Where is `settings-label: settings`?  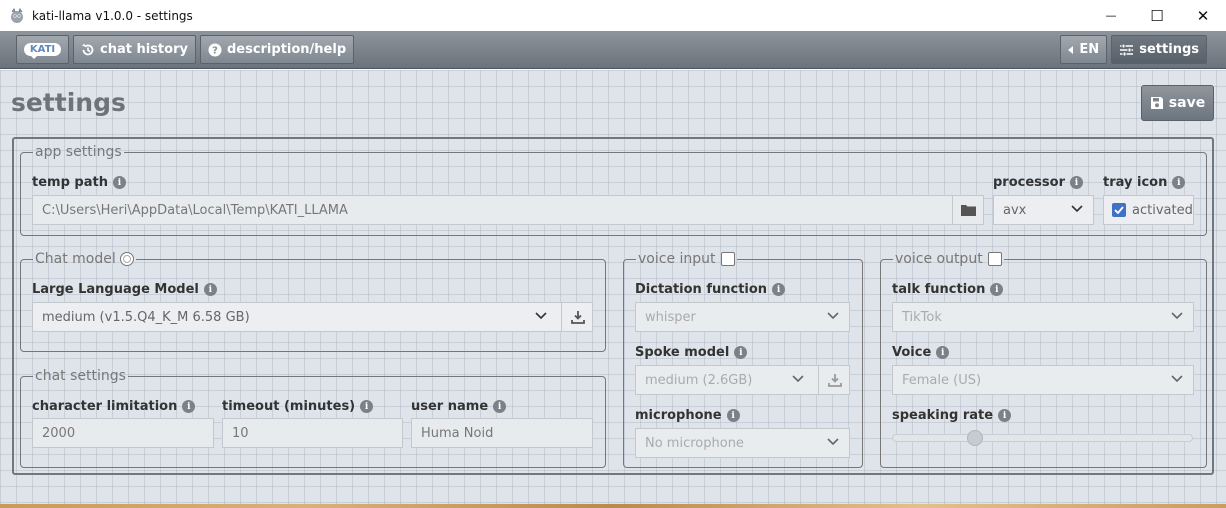
settings-label: settings is located at coordinates (1169, 49).